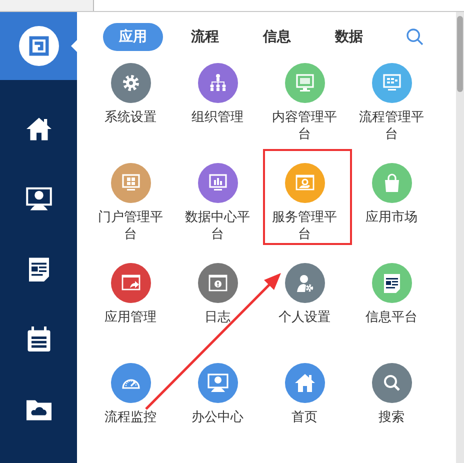 The height and width of the screenshot is (463, 464). I want to click on app-label: 应用管理, so click(131, 317).